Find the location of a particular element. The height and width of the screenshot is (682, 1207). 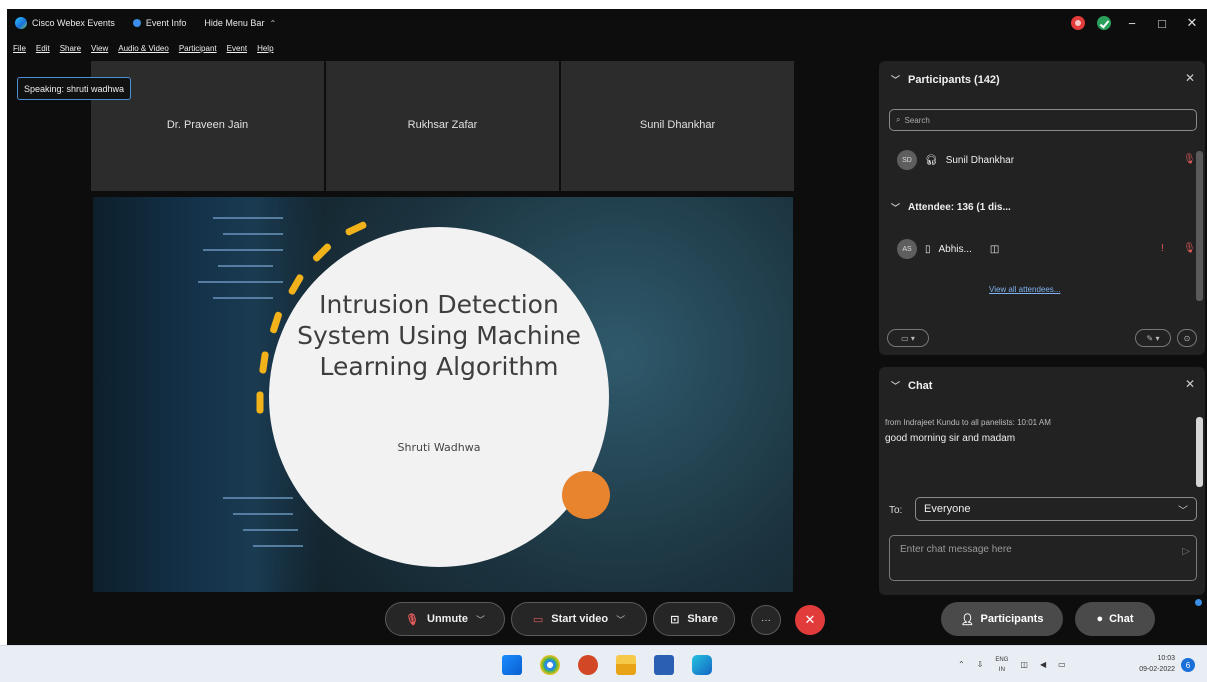

share-label: Share is located at coordinates (702, 619).